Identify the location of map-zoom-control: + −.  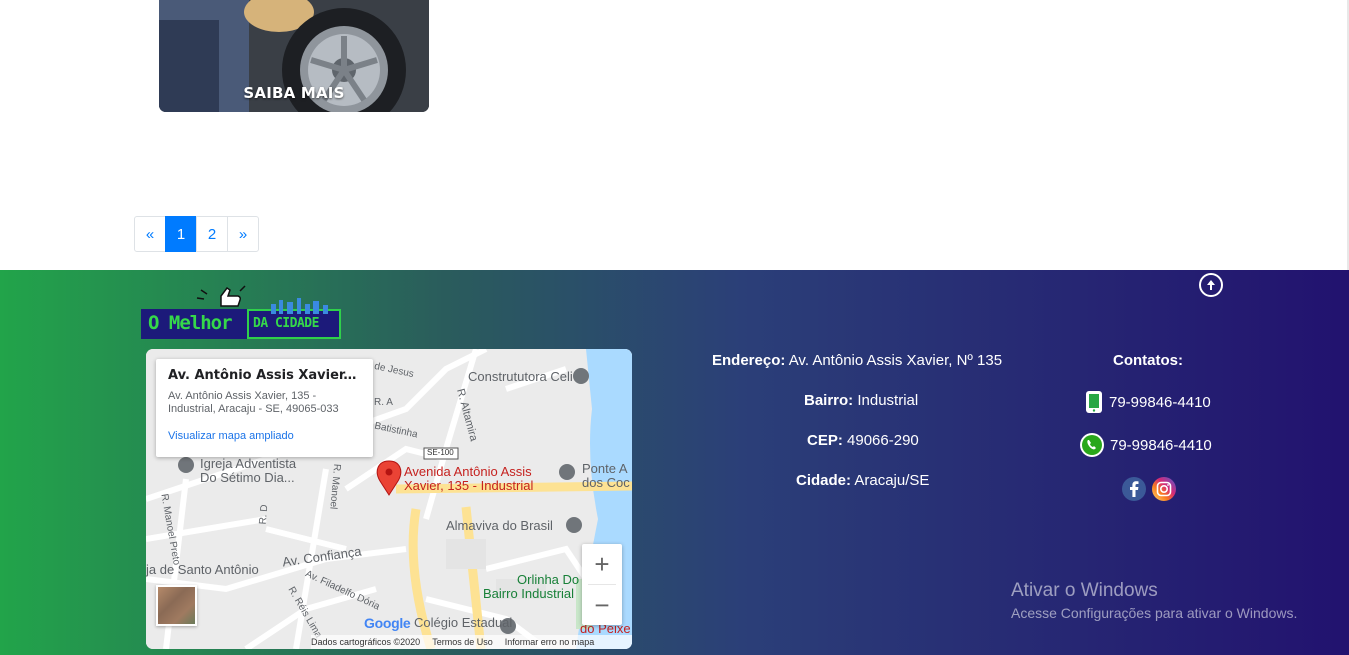
(602, 584).